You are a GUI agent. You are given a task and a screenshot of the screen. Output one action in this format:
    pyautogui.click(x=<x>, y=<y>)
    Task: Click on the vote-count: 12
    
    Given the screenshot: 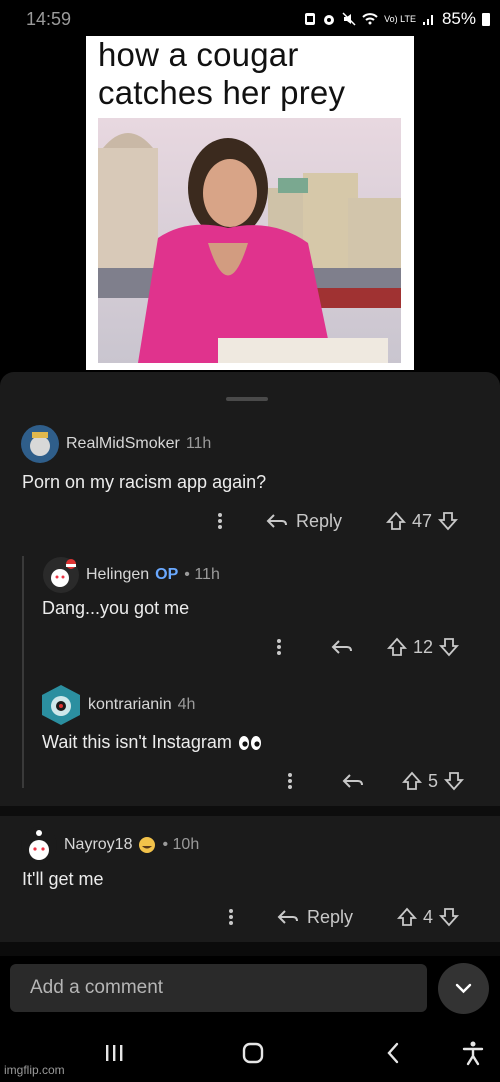 What is the action you would take?
    pyautogui.click(x=423, y=646)
    